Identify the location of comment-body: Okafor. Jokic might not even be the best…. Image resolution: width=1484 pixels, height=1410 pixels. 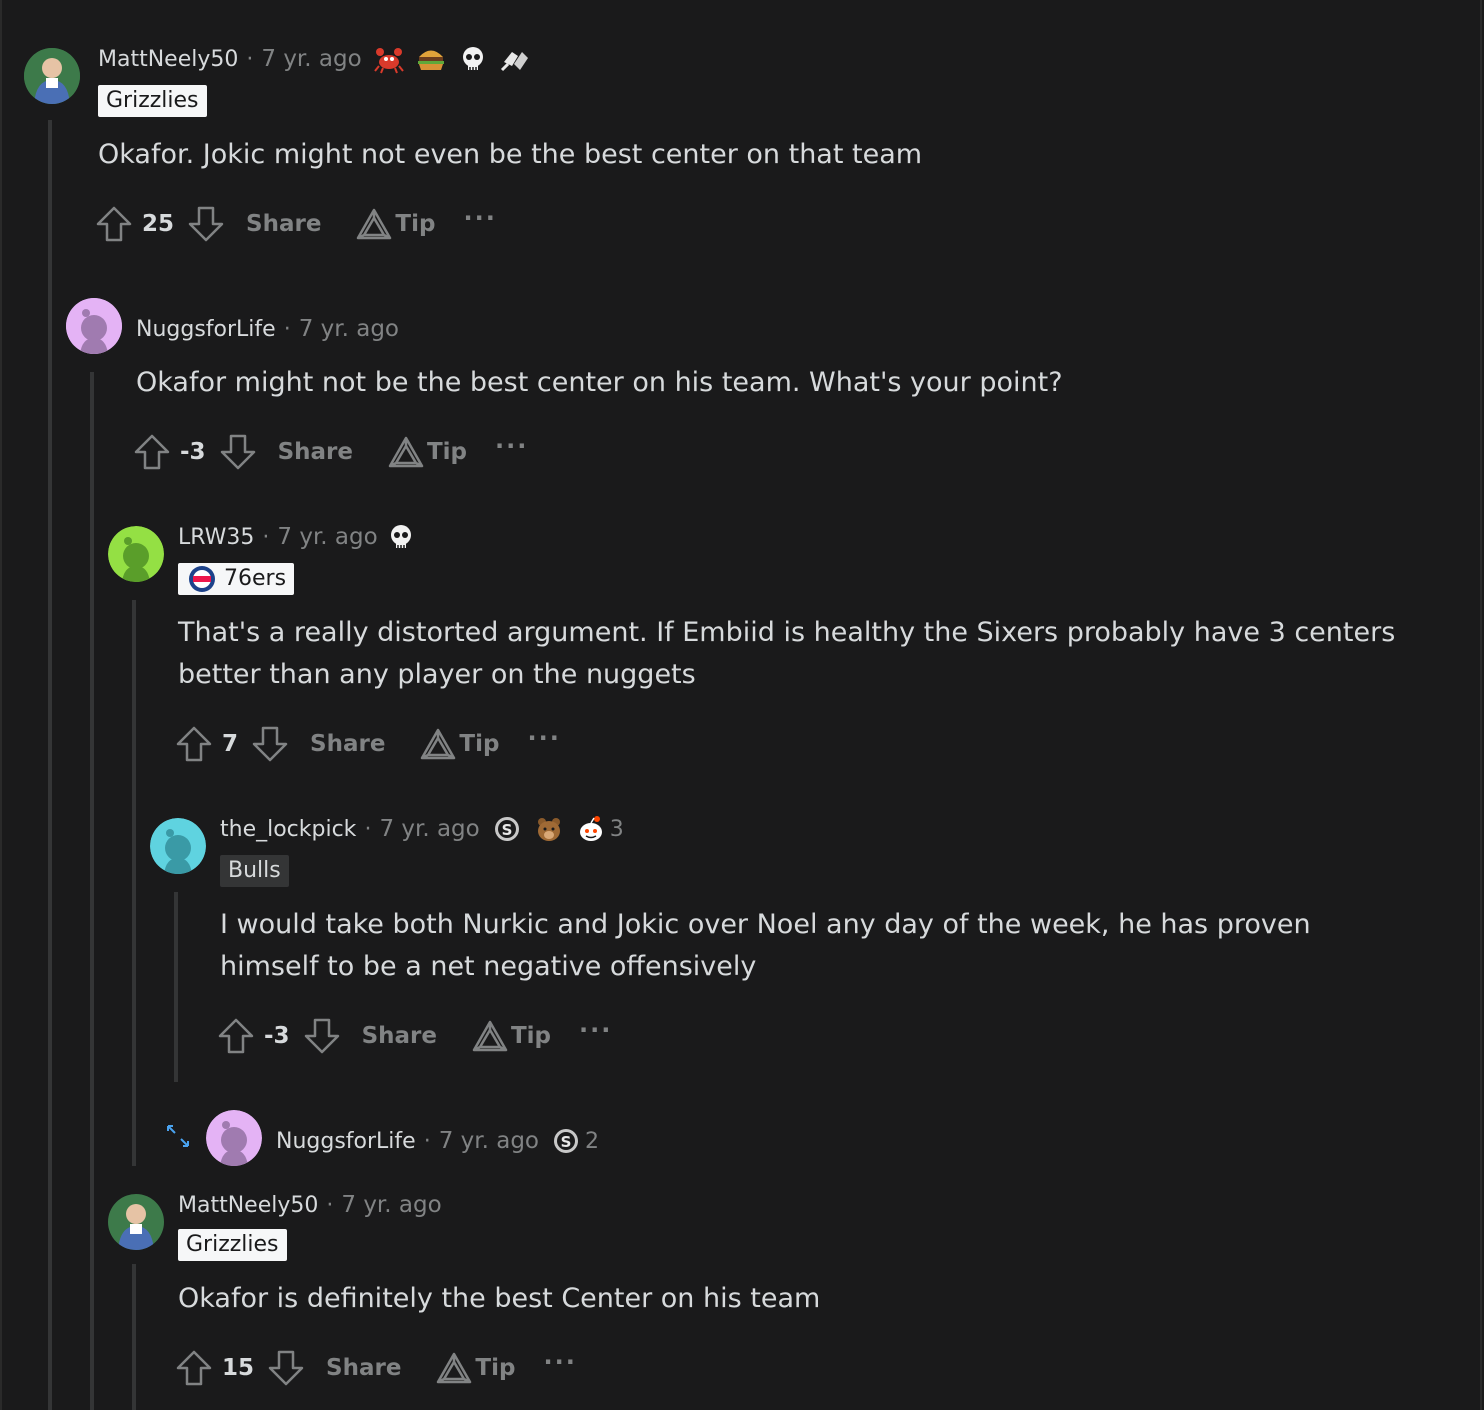
(510, 154).